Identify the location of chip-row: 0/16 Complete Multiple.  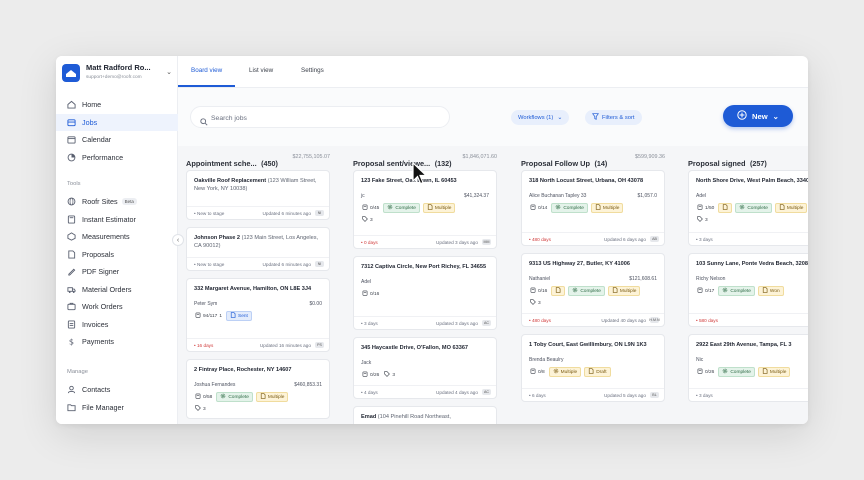
(585, 291).